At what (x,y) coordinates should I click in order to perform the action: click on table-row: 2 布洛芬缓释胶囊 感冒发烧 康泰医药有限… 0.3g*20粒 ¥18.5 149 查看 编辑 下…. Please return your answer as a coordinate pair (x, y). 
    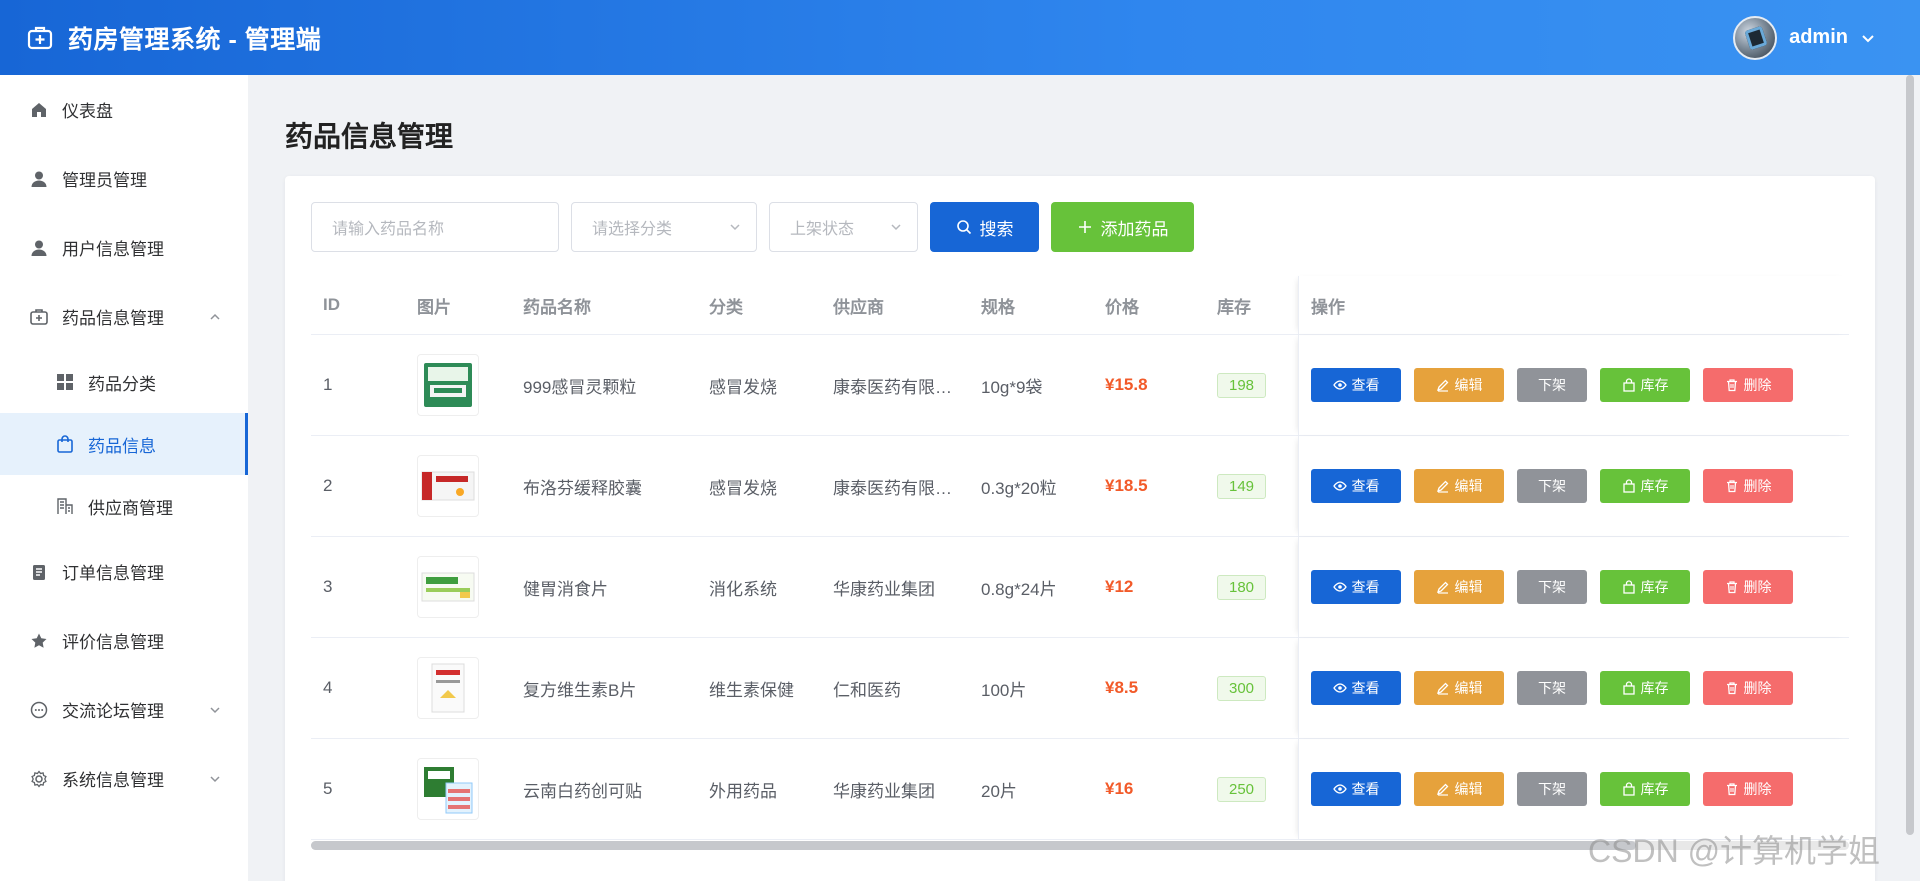
    Looking at the image, I should click on (1080, 486).